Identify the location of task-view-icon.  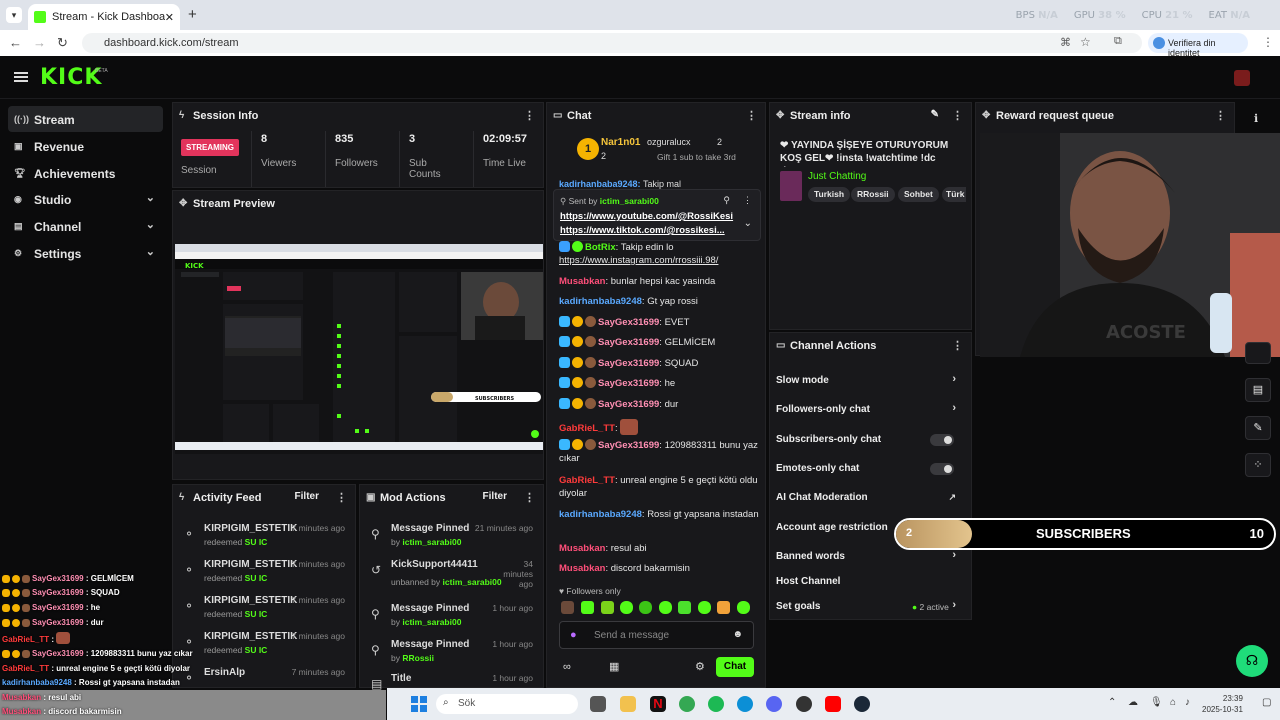
(598, 704).